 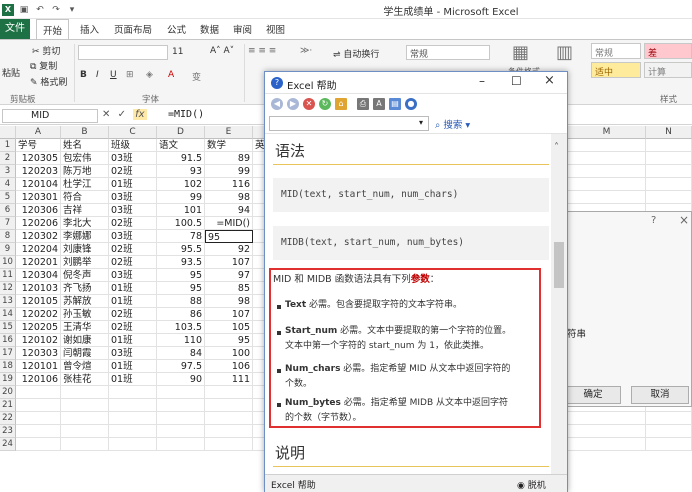 What do you see at coordinates (181, 353) in the screenshot?
I see `cell: 84` at bounding box center [181, 353].